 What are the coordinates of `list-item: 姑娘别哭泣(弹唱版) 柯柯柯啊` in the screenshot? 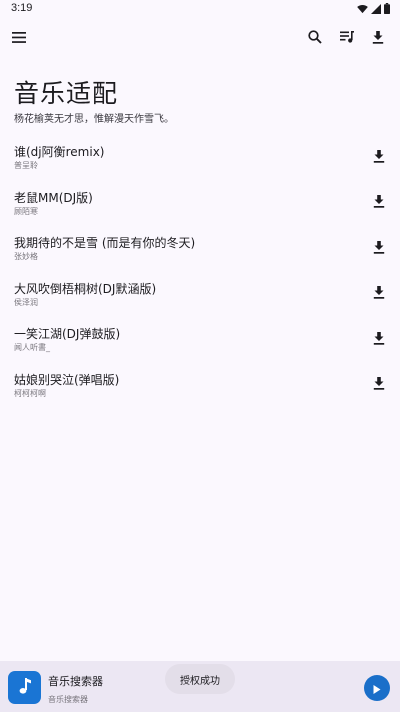 It's located at (200, 387).